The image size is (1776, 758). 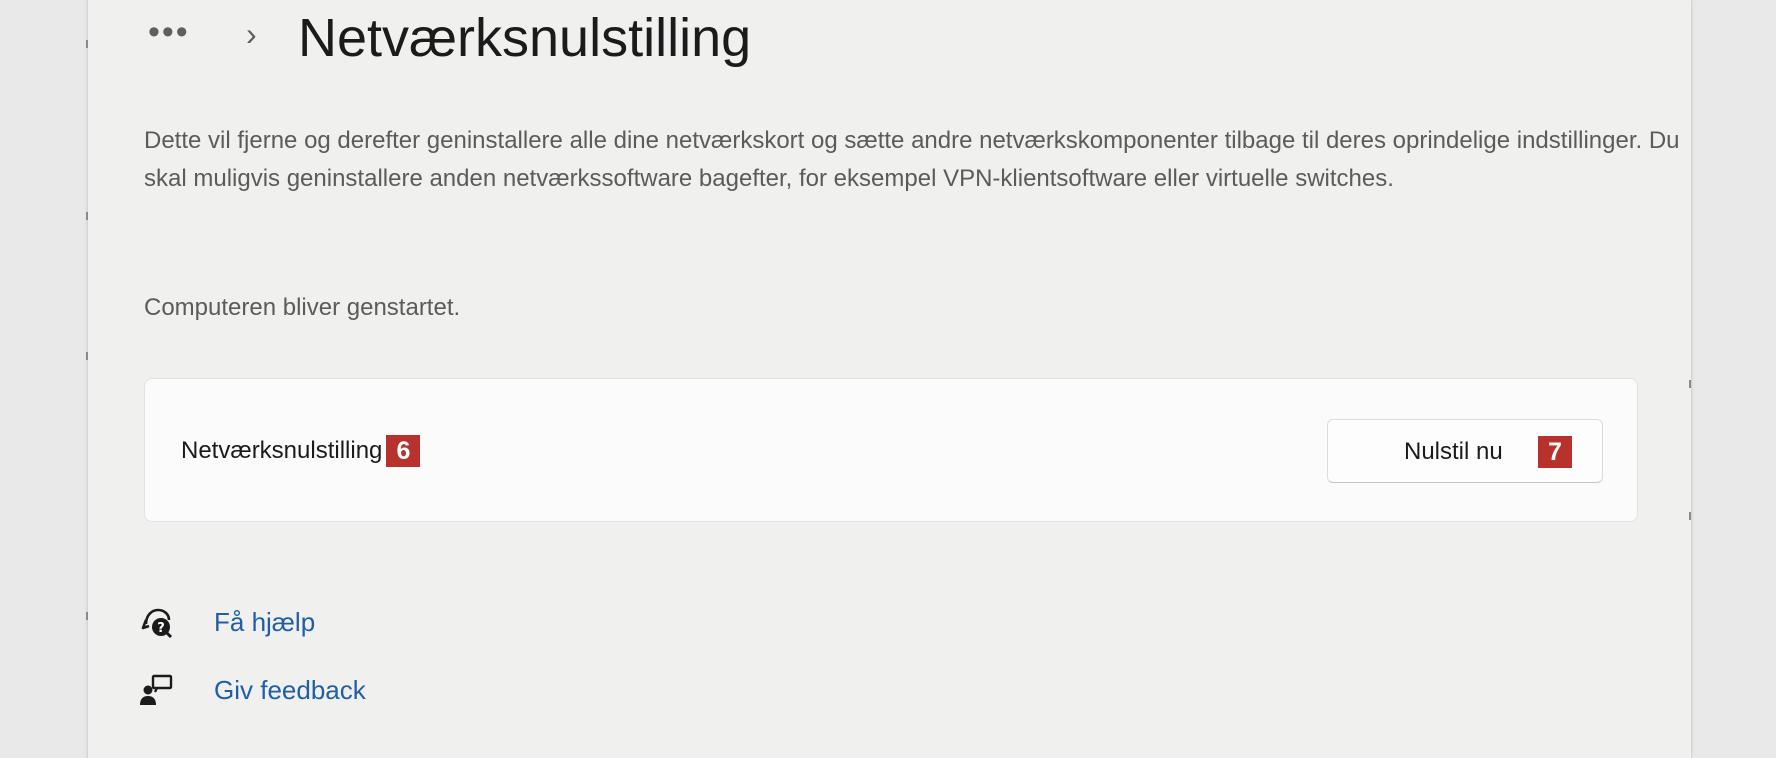 I want to click on feedback-icon, so click(x=157, y=690).